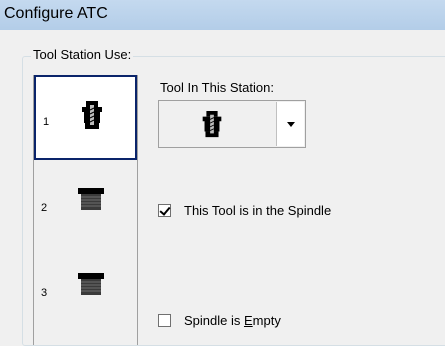 Image resolution: width=445 pixels, height=346 pixels. What do you see at coordinates (222, 15) in the screenshot?
I see `title-bar: Configure ATC` at bounding box center [222, 15].